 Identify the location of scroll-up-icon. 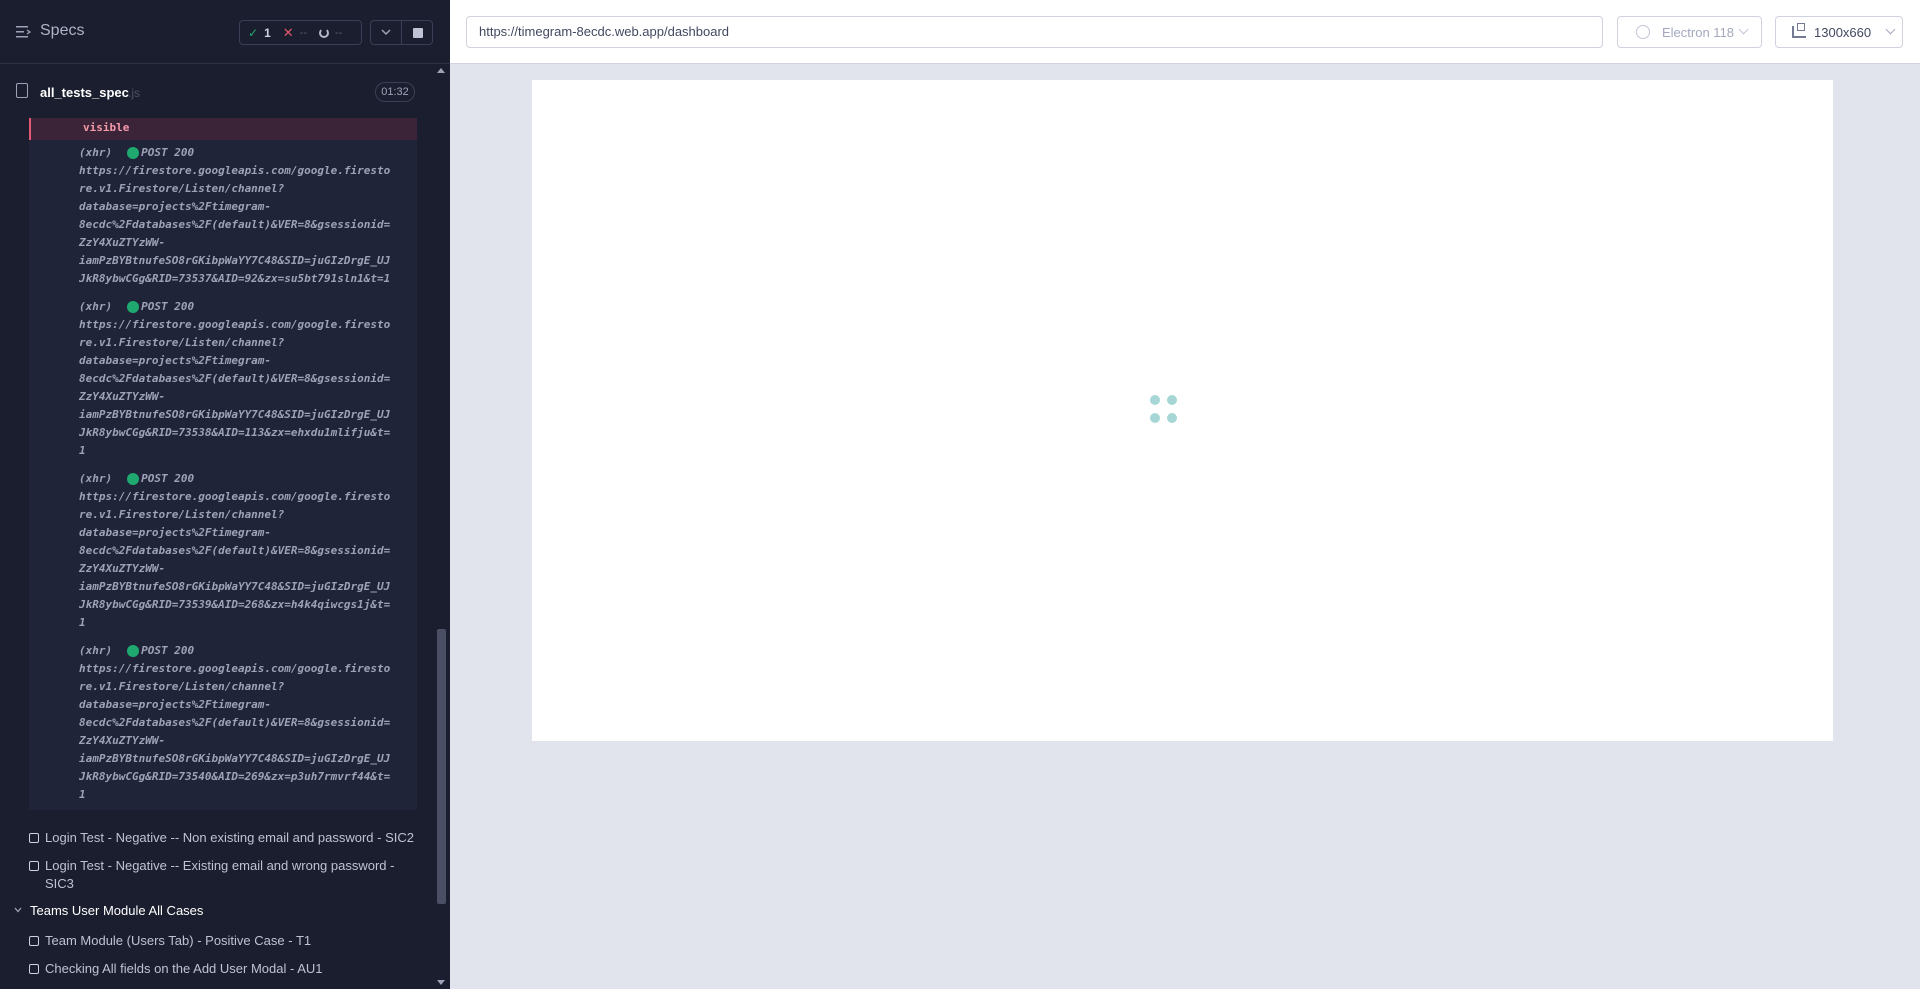
(441, 70).